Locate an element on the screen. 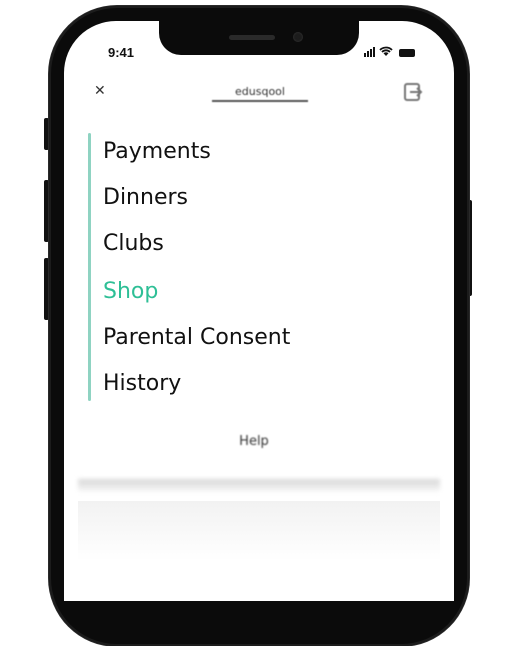 The height and width of the screenshot is (646, 512). menu-item-payments: Payments is located at coordinates (157, 151).